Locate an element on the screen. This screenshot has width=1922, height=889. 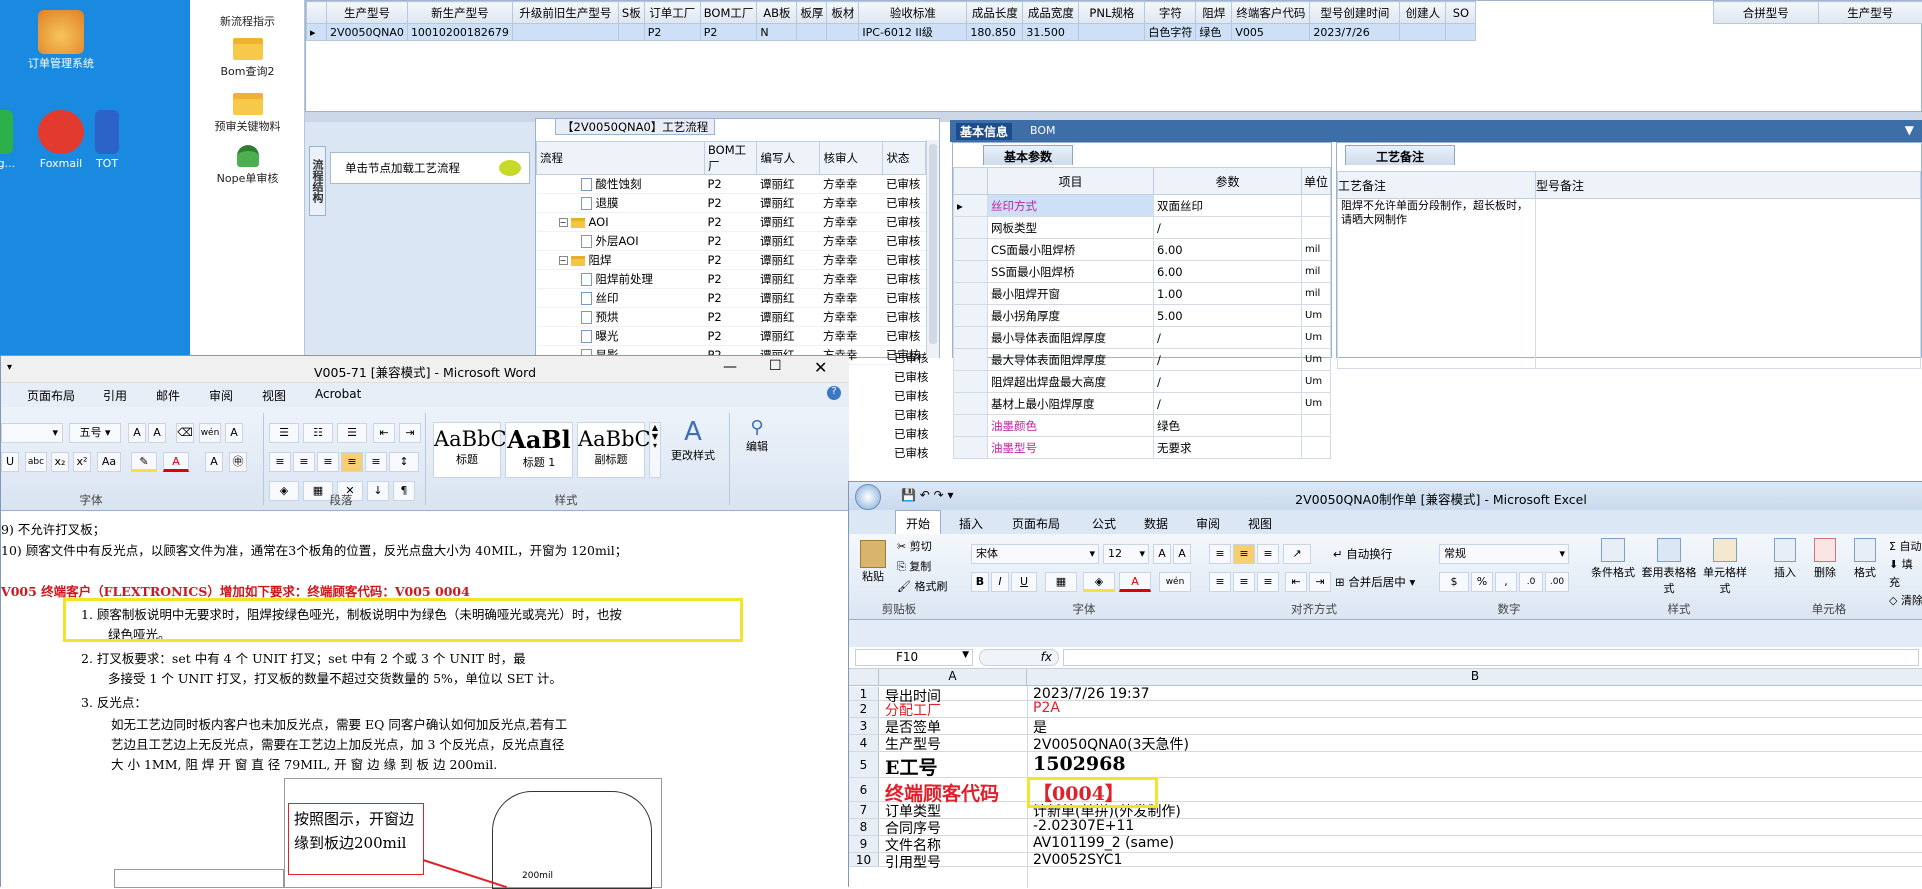
superscript-icon: x² is located at coordinates (82, 462).